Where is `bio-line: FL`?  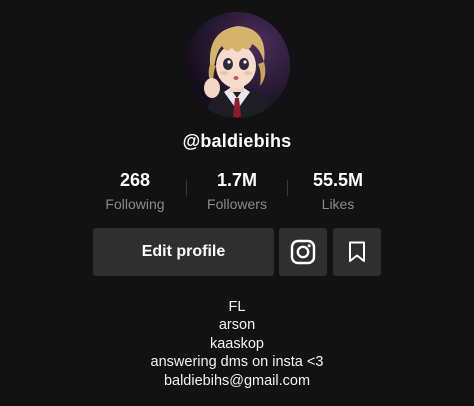 bio-line: FL is located at coordinates (237, 307).